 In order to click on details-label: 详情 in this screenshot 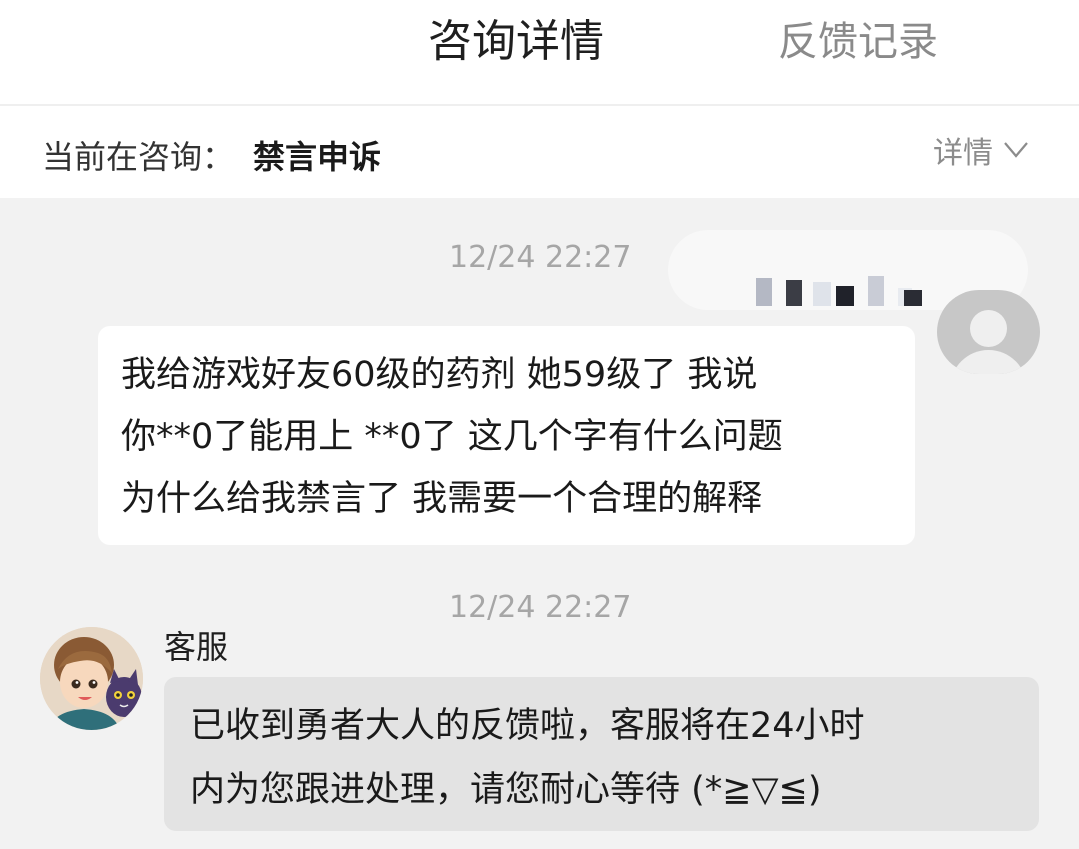, I will do `click(963, 153)`.